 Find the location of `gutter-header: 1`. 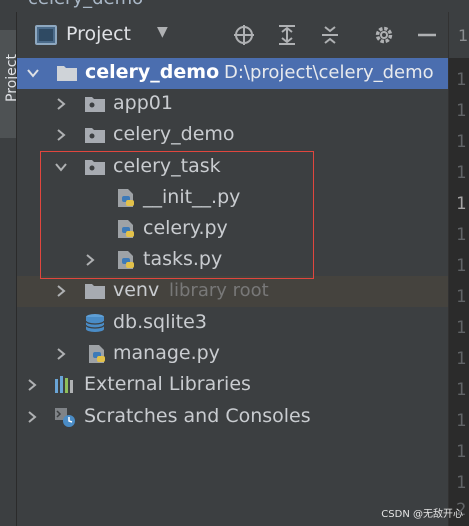

gutter-header: 1 is located at coordinates (459, 35).